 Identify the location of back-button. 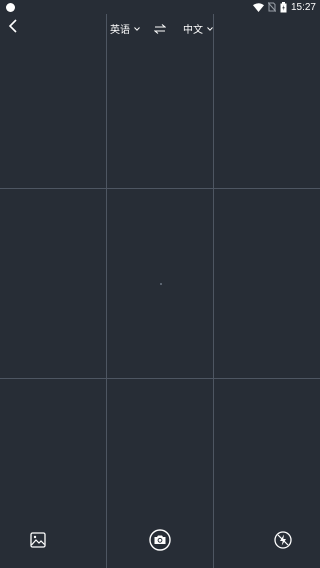
(13, 27).